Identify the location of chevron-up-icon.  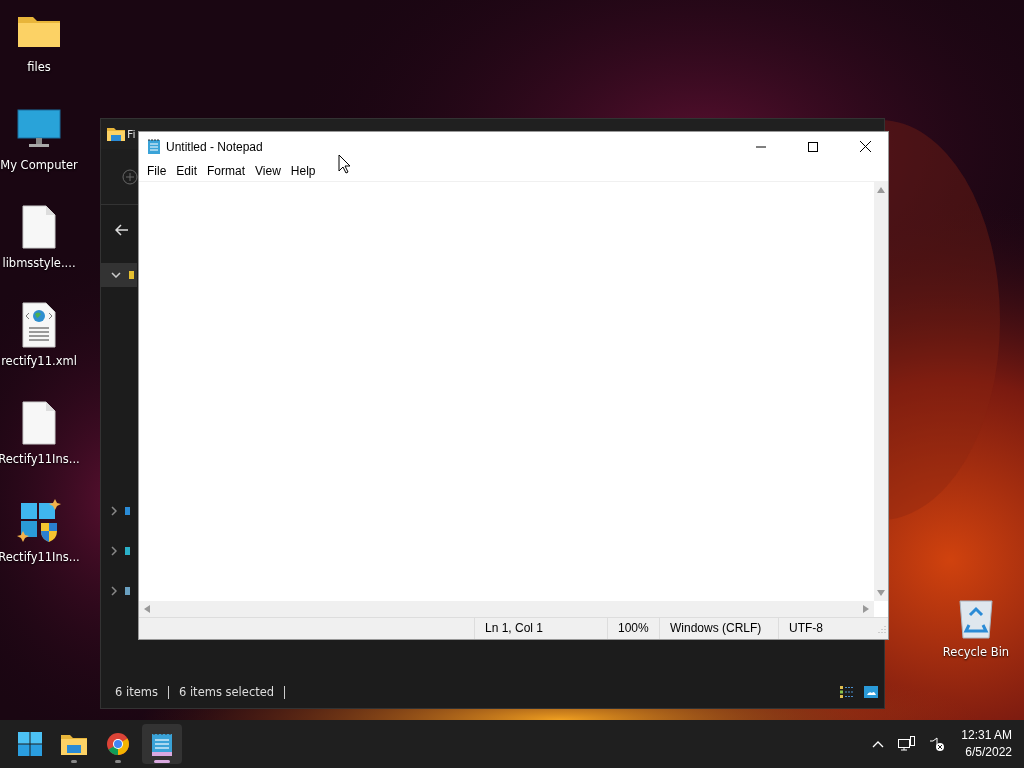
(878, 744).